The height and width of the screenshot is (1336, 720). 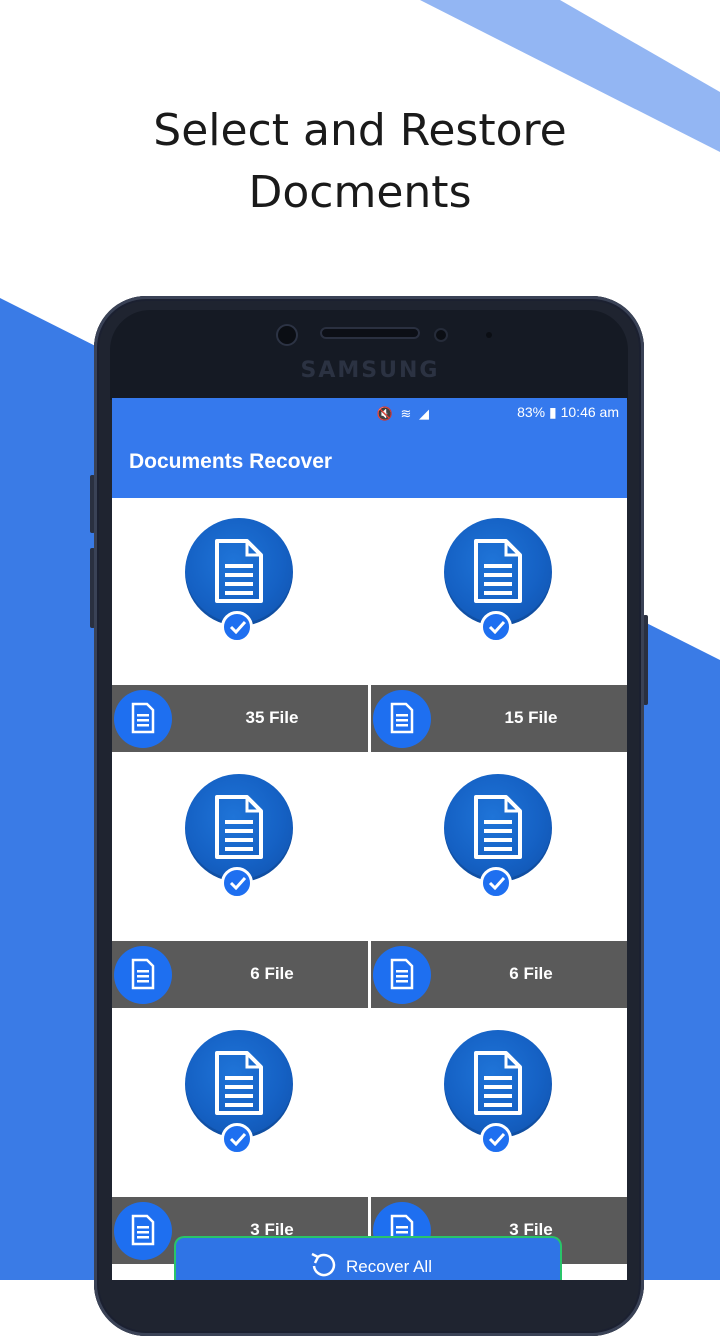 I want to click on headline-line-1: Select and Restore, so click(x=360, y=130).